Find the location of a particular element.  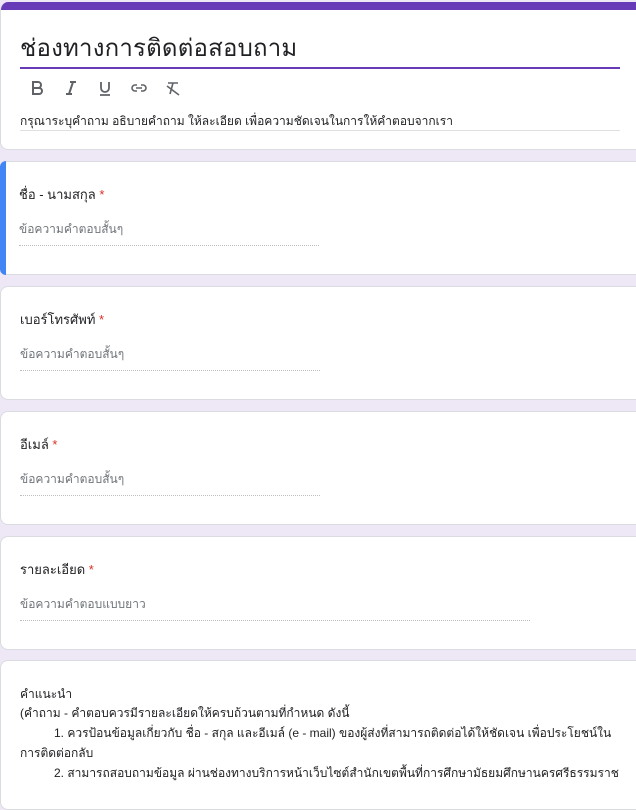

question-label: ชื่อ - นามสกุล * is located at coordinates (62, 194).